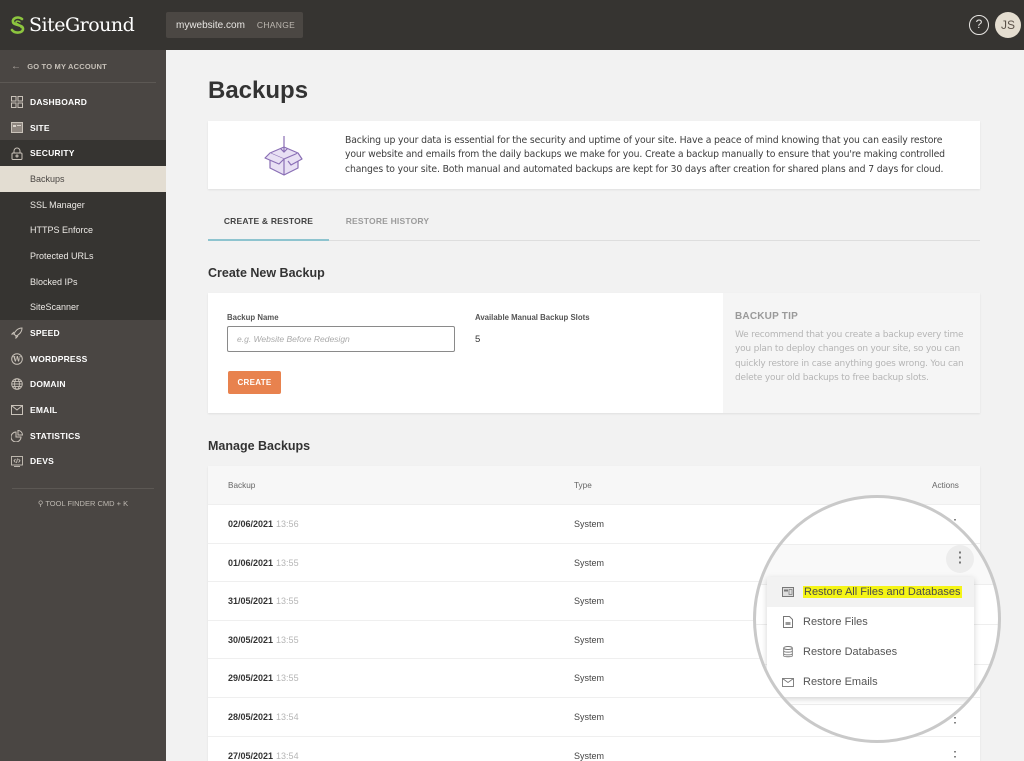  I want to click on tab-restore-history: RESTORE HISTORY, so click(387, 224).